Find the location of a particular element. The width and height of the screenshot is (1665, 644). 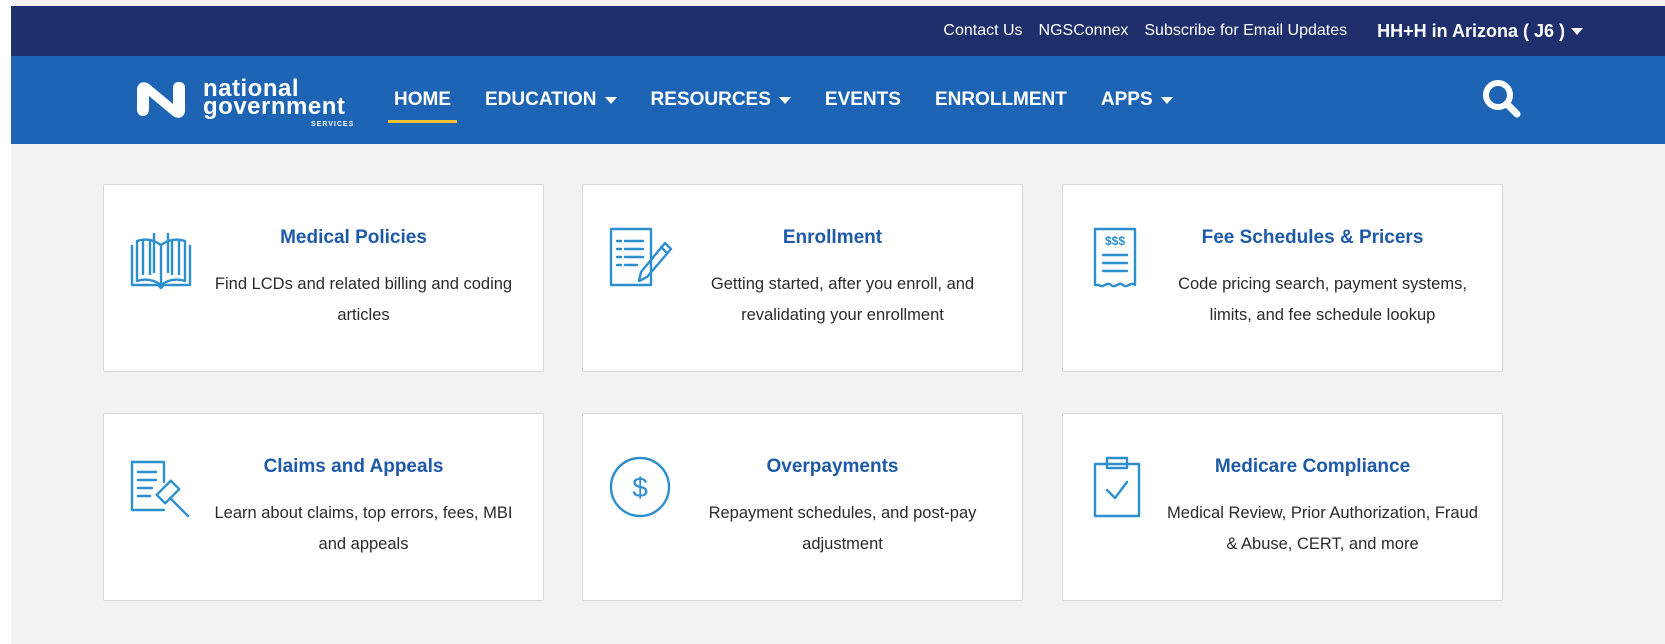

nav-education: EDUCATION is located at coordinates (551, 100).